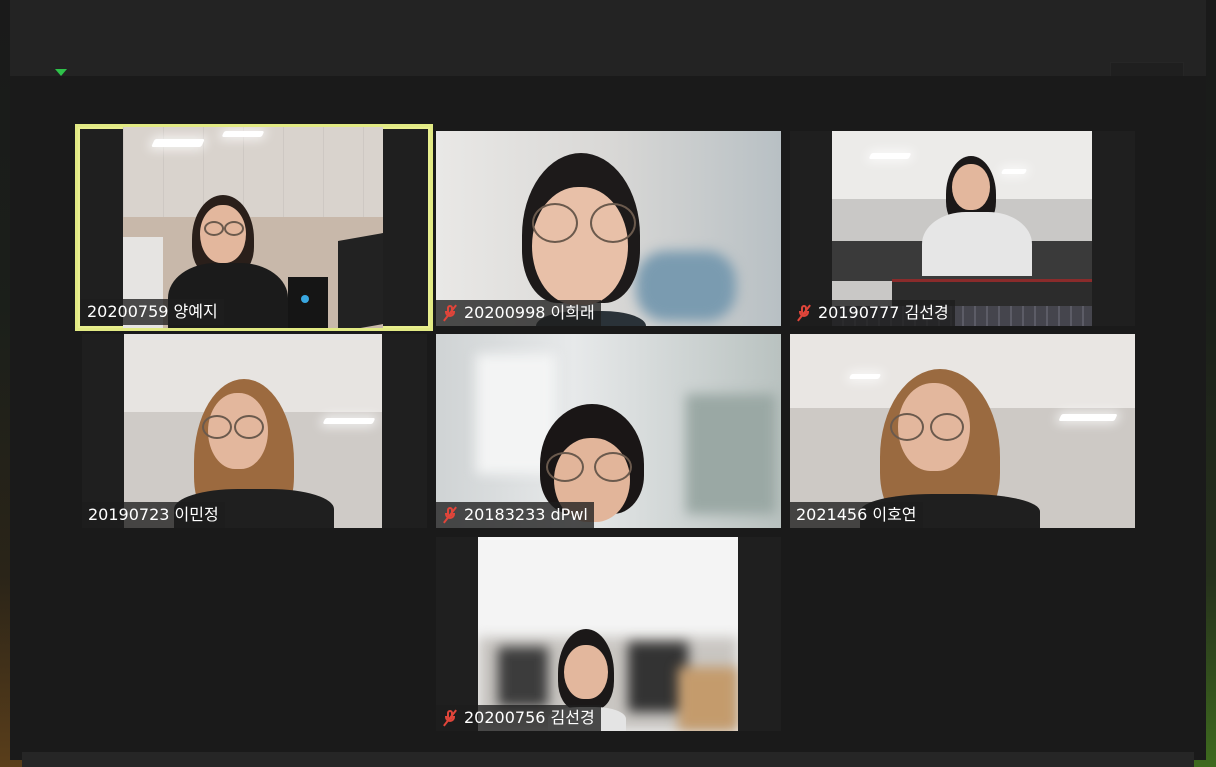  I want to click on top-toolbar, so click(608, 38).